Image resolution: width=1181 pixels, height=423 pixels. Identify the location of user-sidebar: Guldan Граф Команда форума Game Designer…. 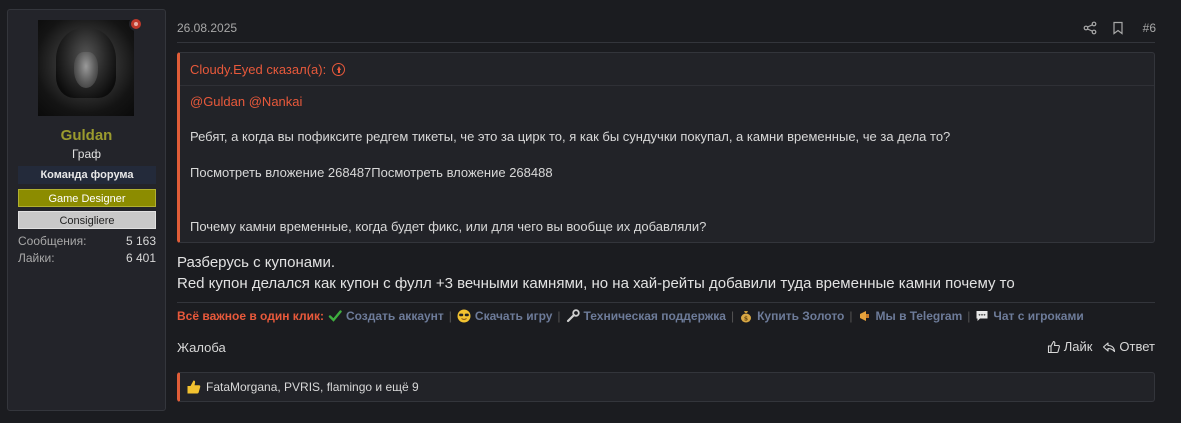
(86, 210).